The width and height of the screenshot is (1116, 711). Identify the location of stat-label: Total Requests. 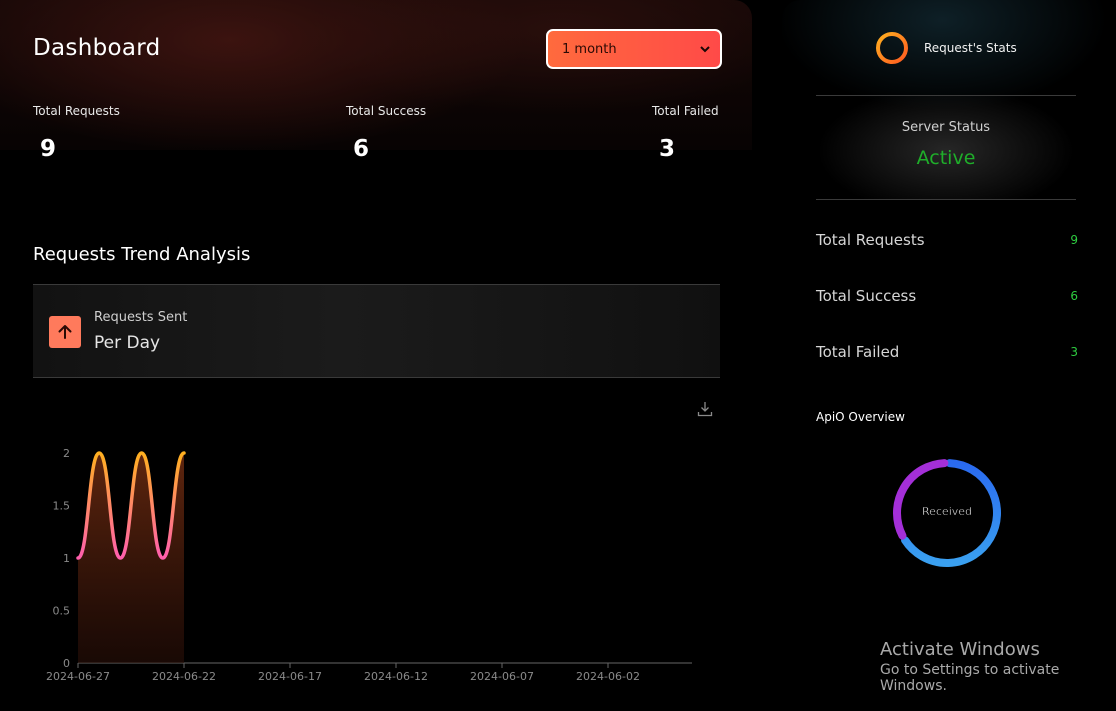
(76, 111).